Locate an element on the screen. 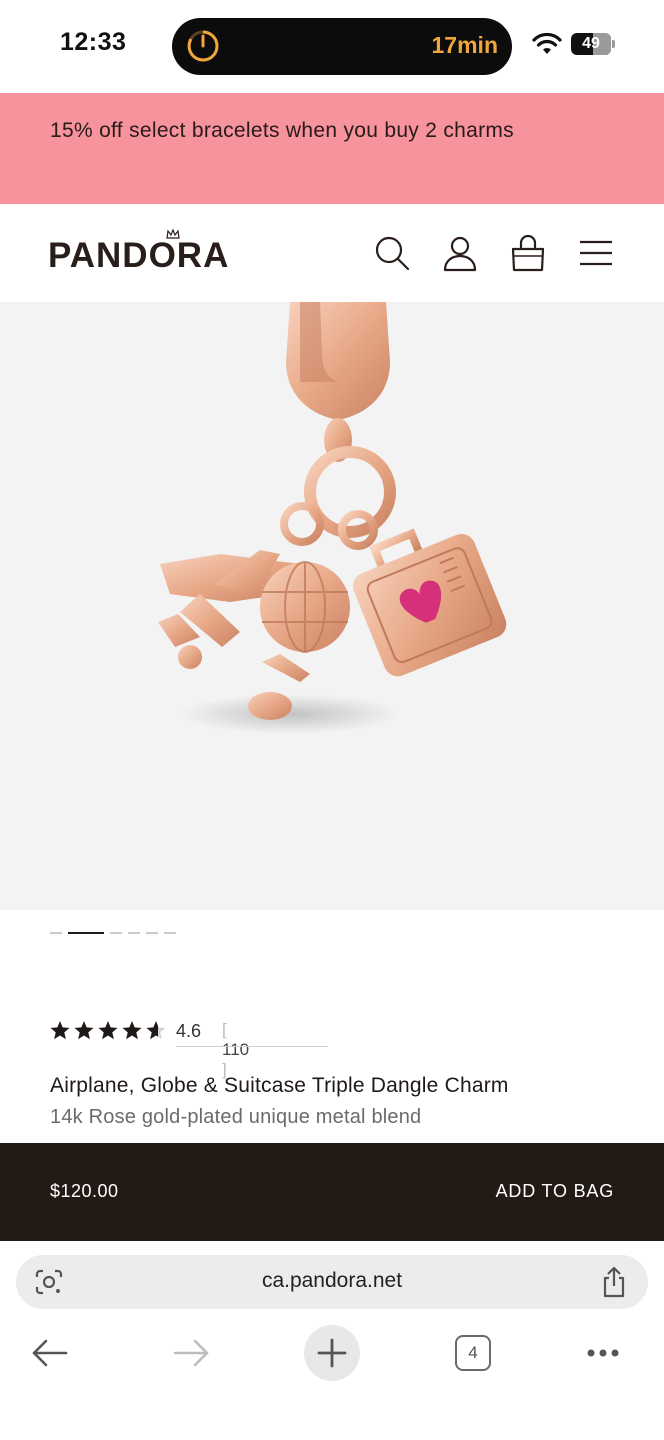  address-bar: ca.pandora.net is located at coordinates (332, 1282).